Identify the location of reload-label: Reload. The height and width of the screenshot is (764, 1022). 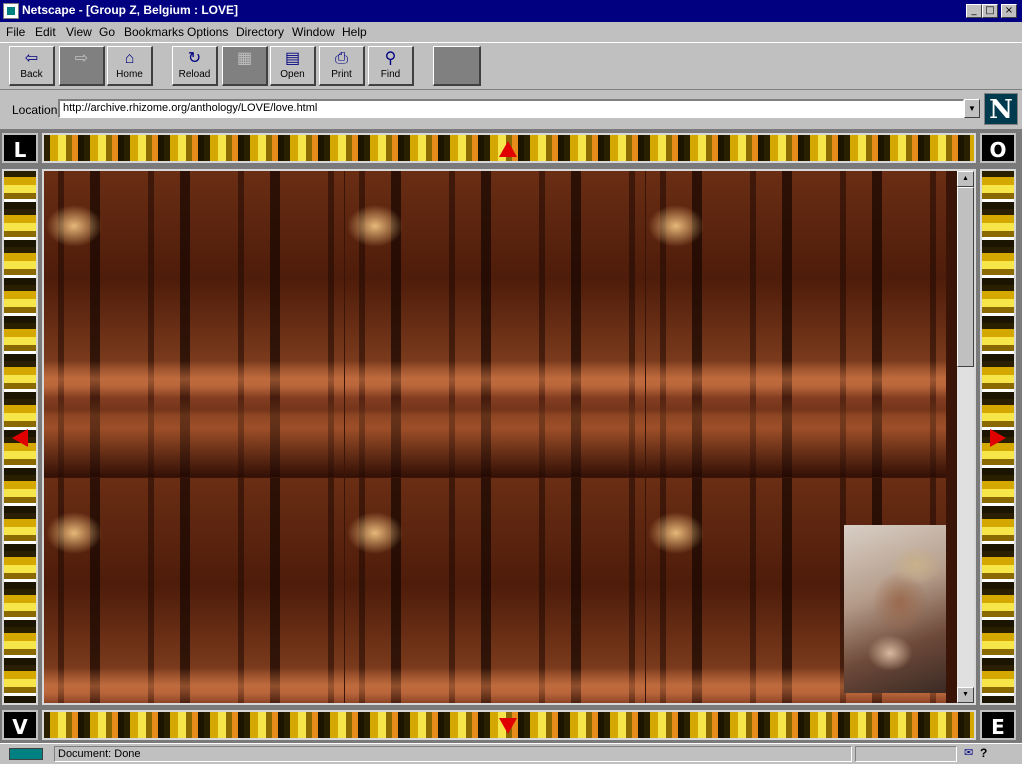
(194, 74).